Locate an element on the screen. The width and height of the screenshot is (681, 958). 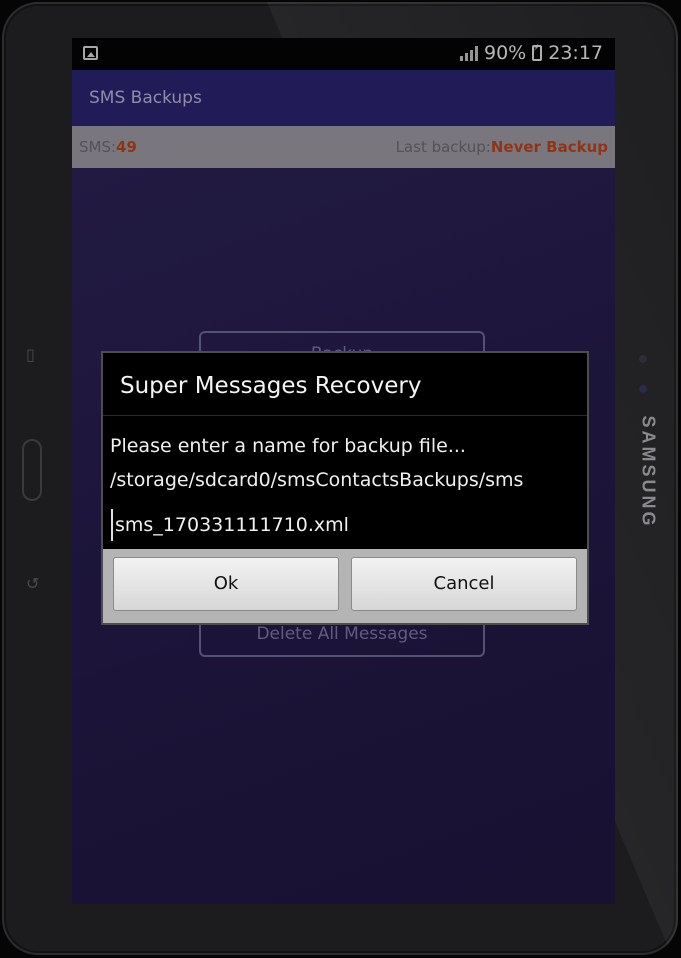
home-button is located at coordinates (32, 470).